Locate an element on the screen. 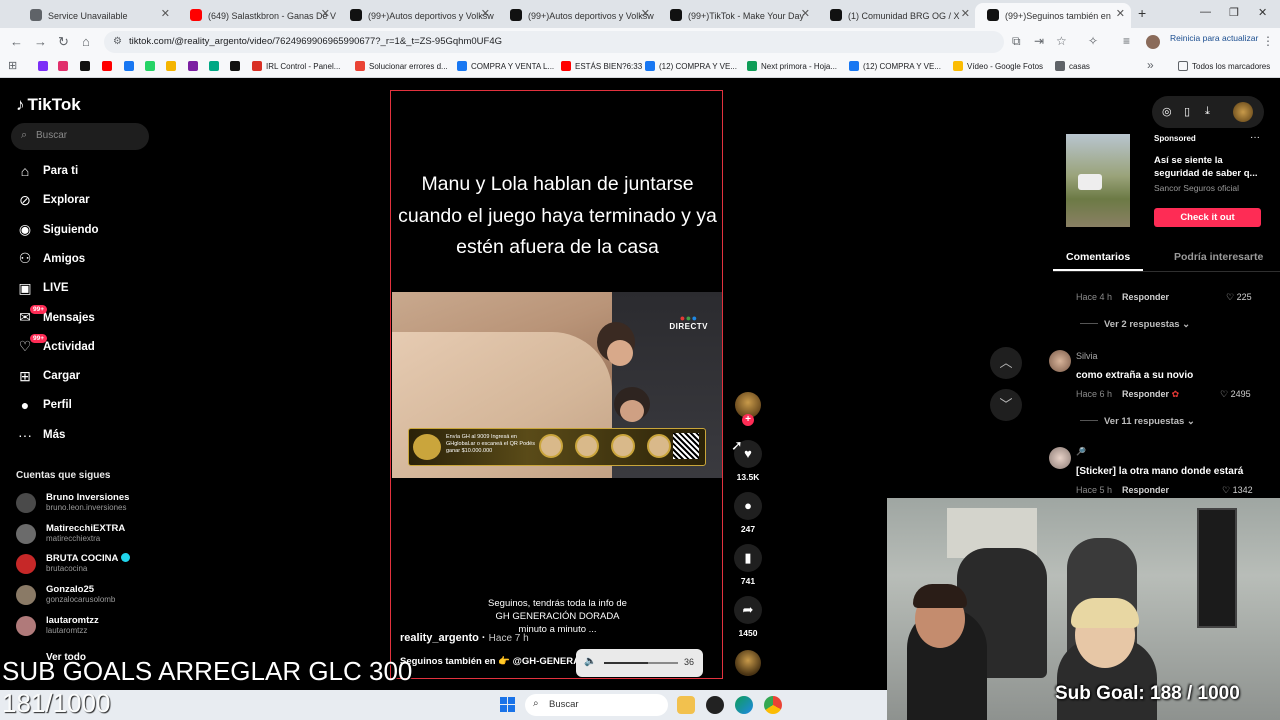 The image size is (1280, 720). comment-icon: ● is located at coordinates (748, 506).